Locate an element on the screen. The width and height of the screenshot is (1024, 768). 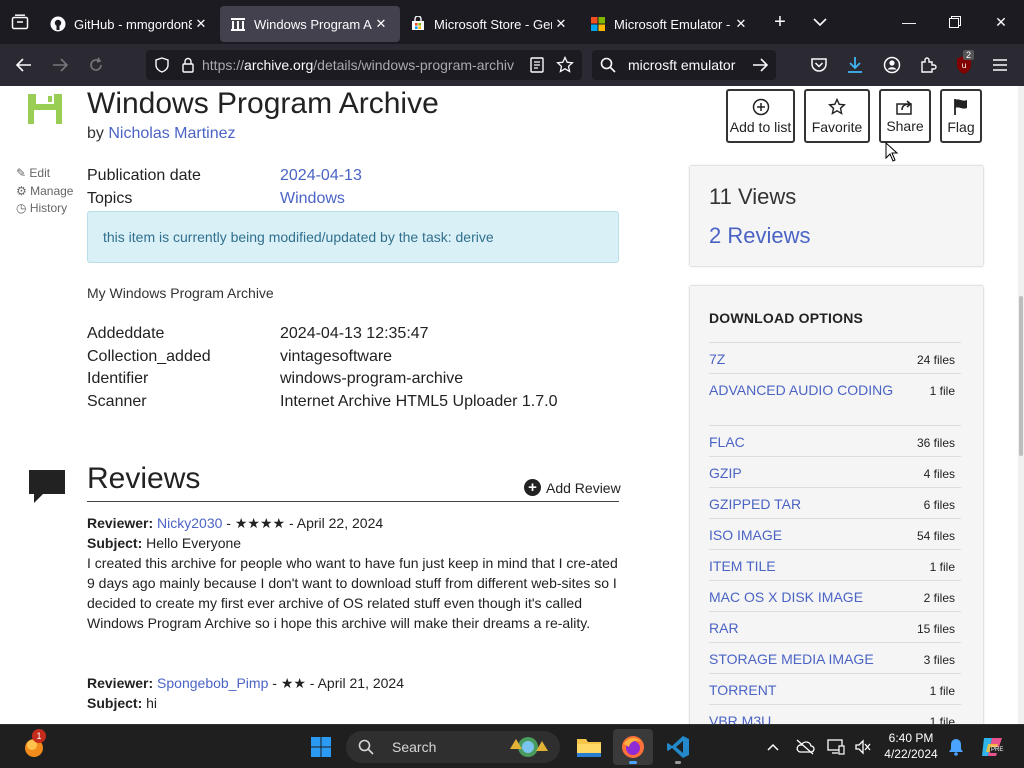
arrow-right-icon is located at coordinates (760, 65).